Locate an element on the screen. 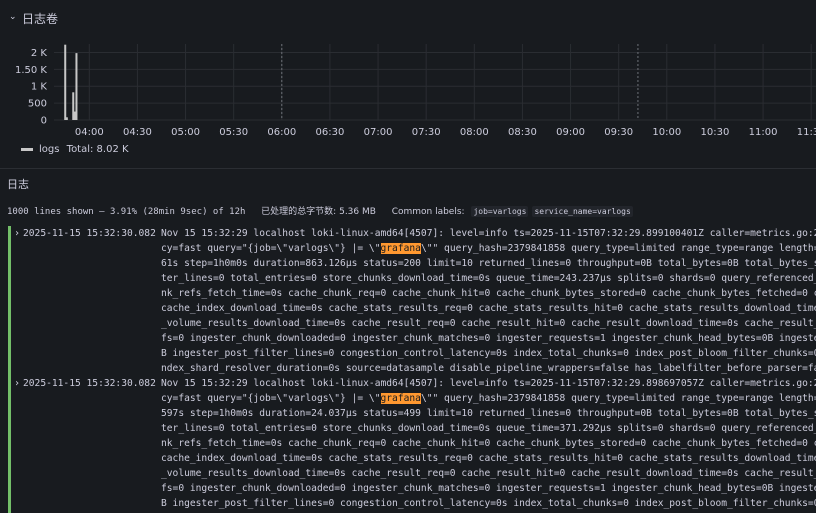  x-tick-label: 05:30 is located at coordinates (233, 132).